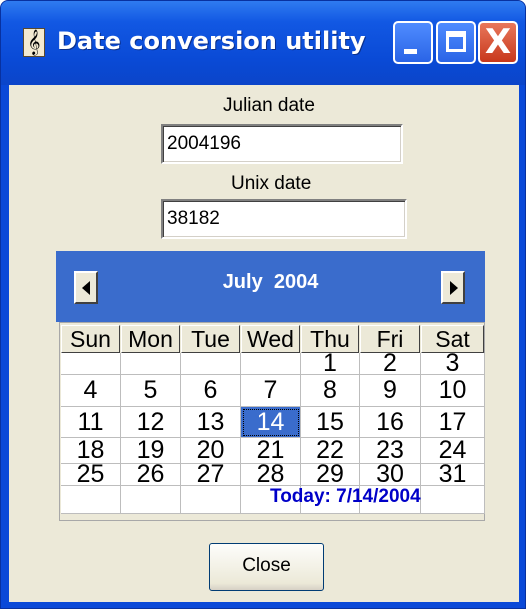  I want to click on calendar-day: 1, so click(330, 363).